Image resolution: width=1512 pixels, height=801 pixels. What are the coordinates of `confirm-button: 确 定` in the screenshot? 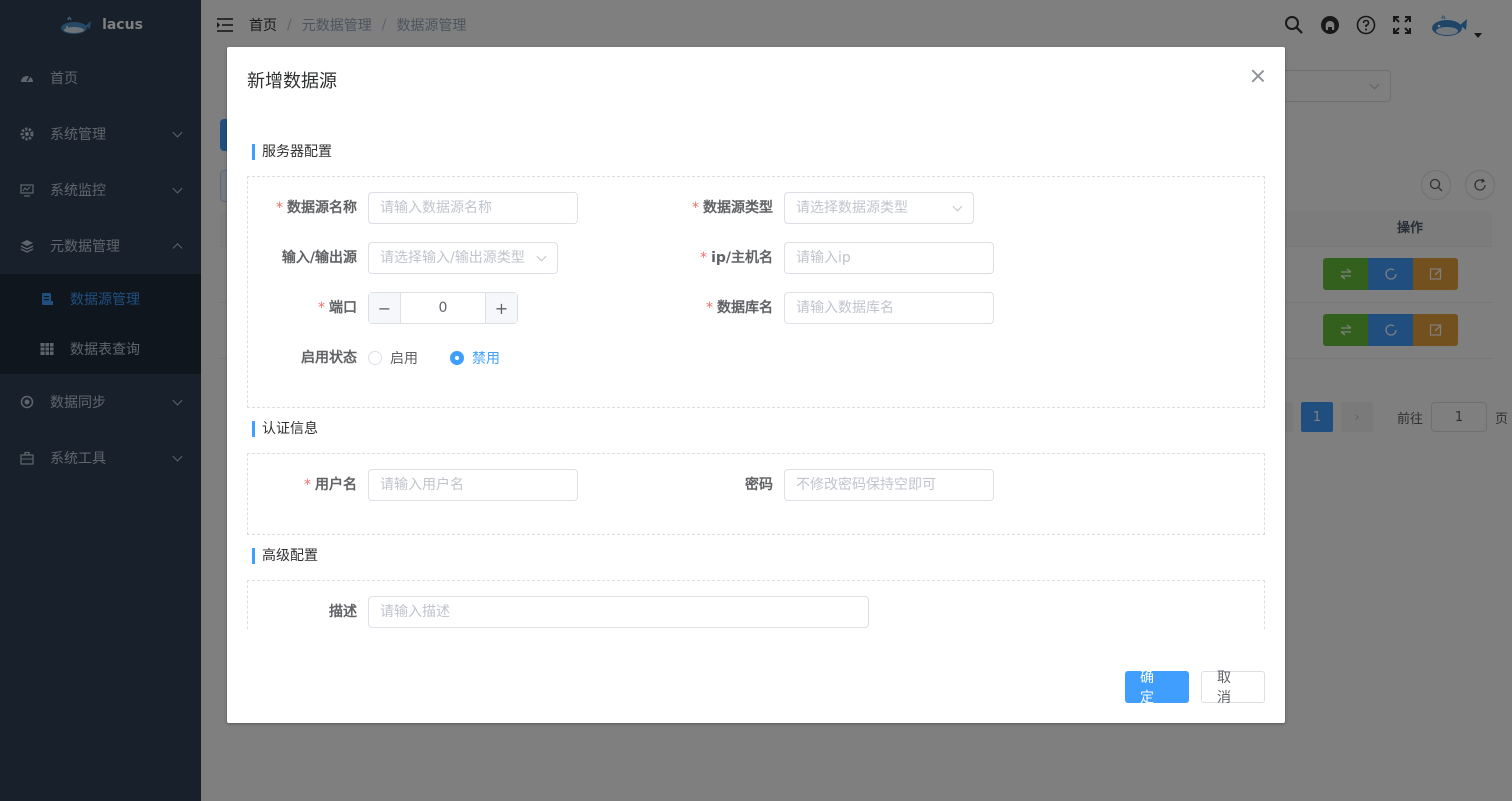 It's located at (1157, 688).